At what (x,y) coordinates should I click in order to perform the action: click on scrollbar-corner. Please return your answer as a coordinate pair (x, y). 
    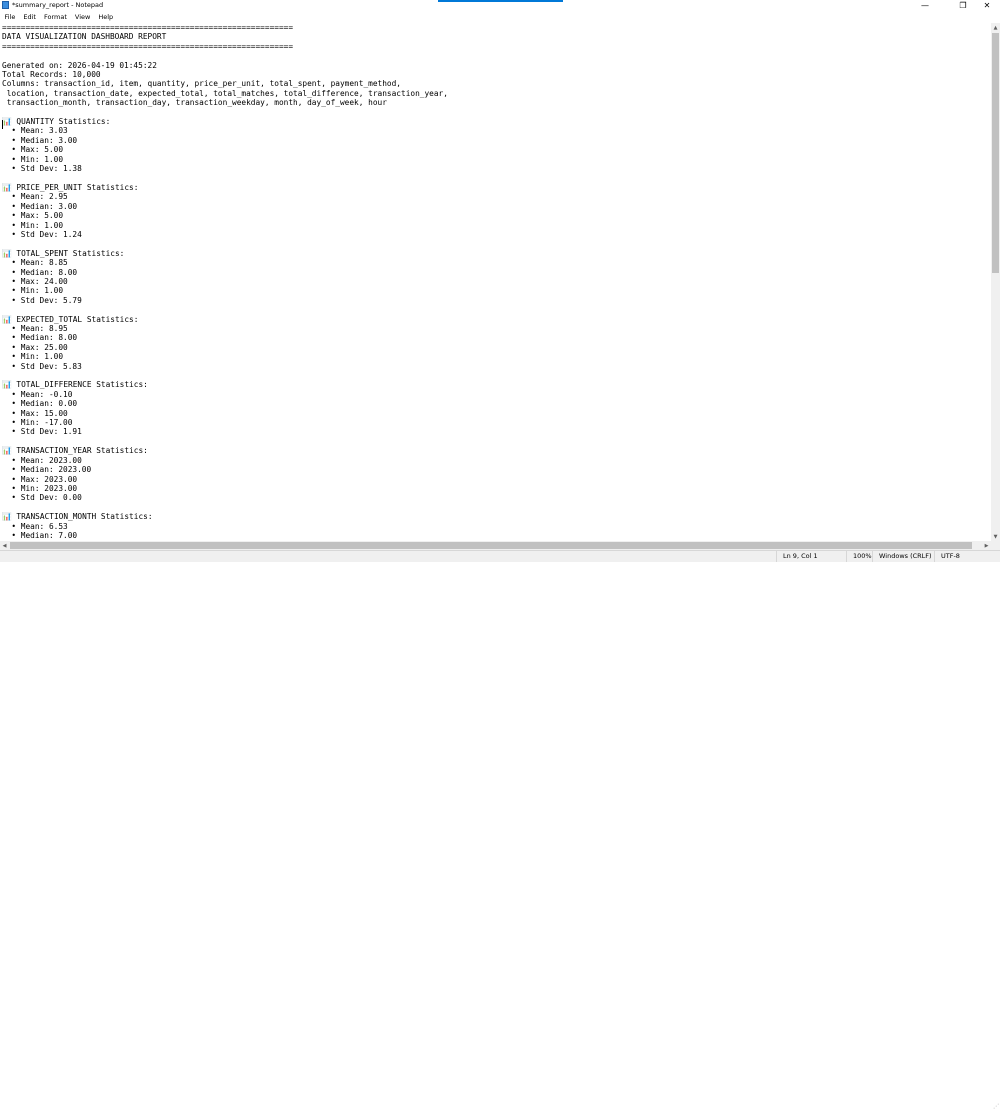
    Looking at the image, I should click on (995, 545).